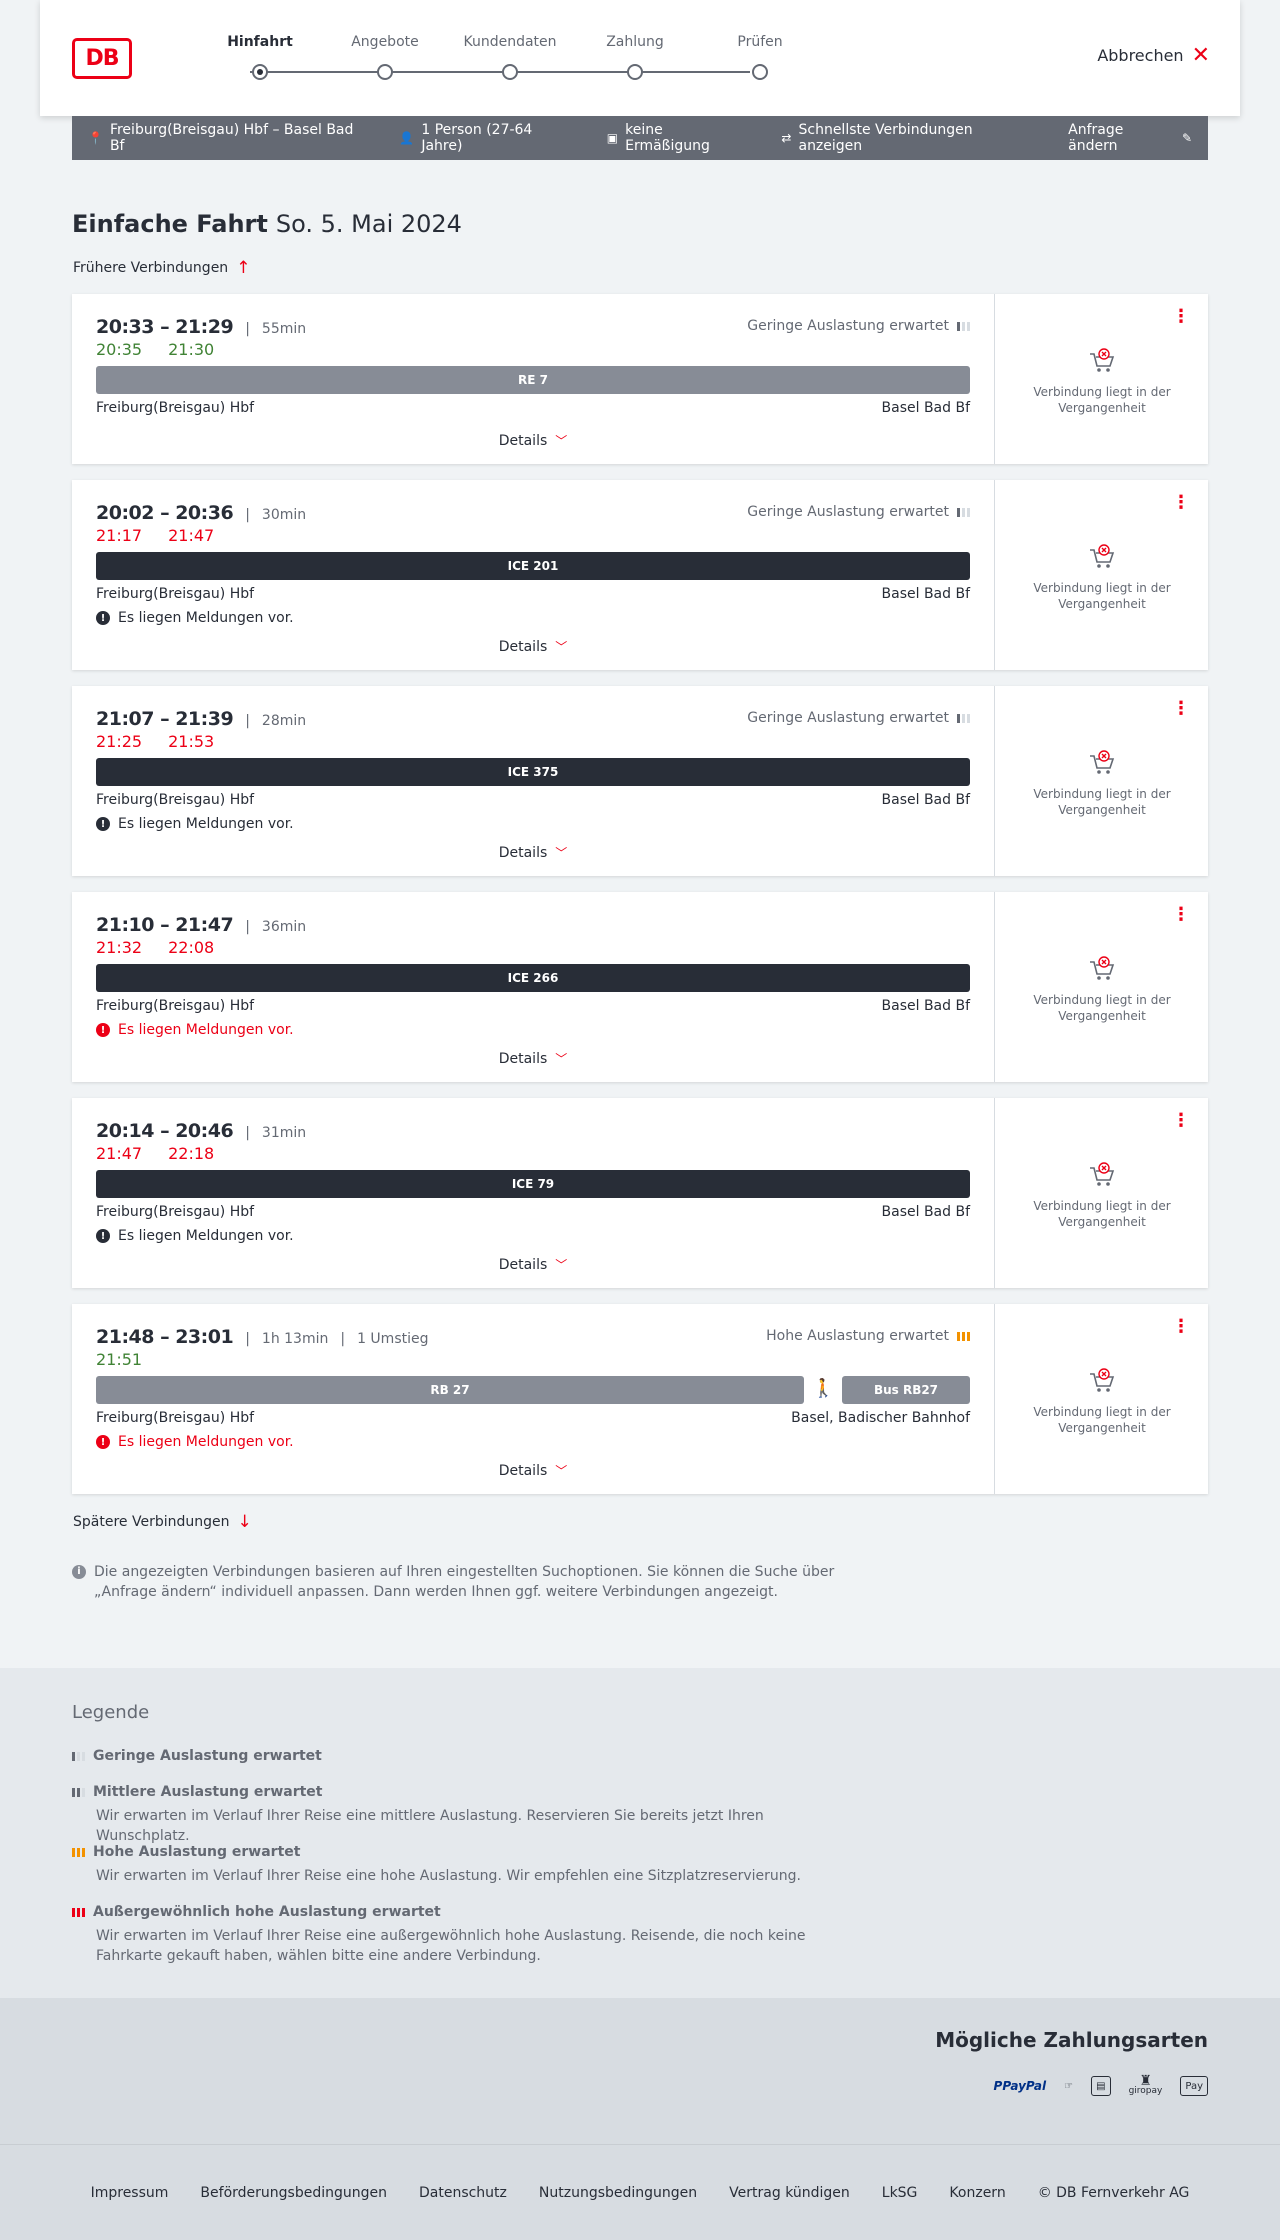 This screenshot has height=2240, width=1280. Describe the element at coordinates (1145, 2091) in the screenshot. I see `giropay-label: giropay` at that location.